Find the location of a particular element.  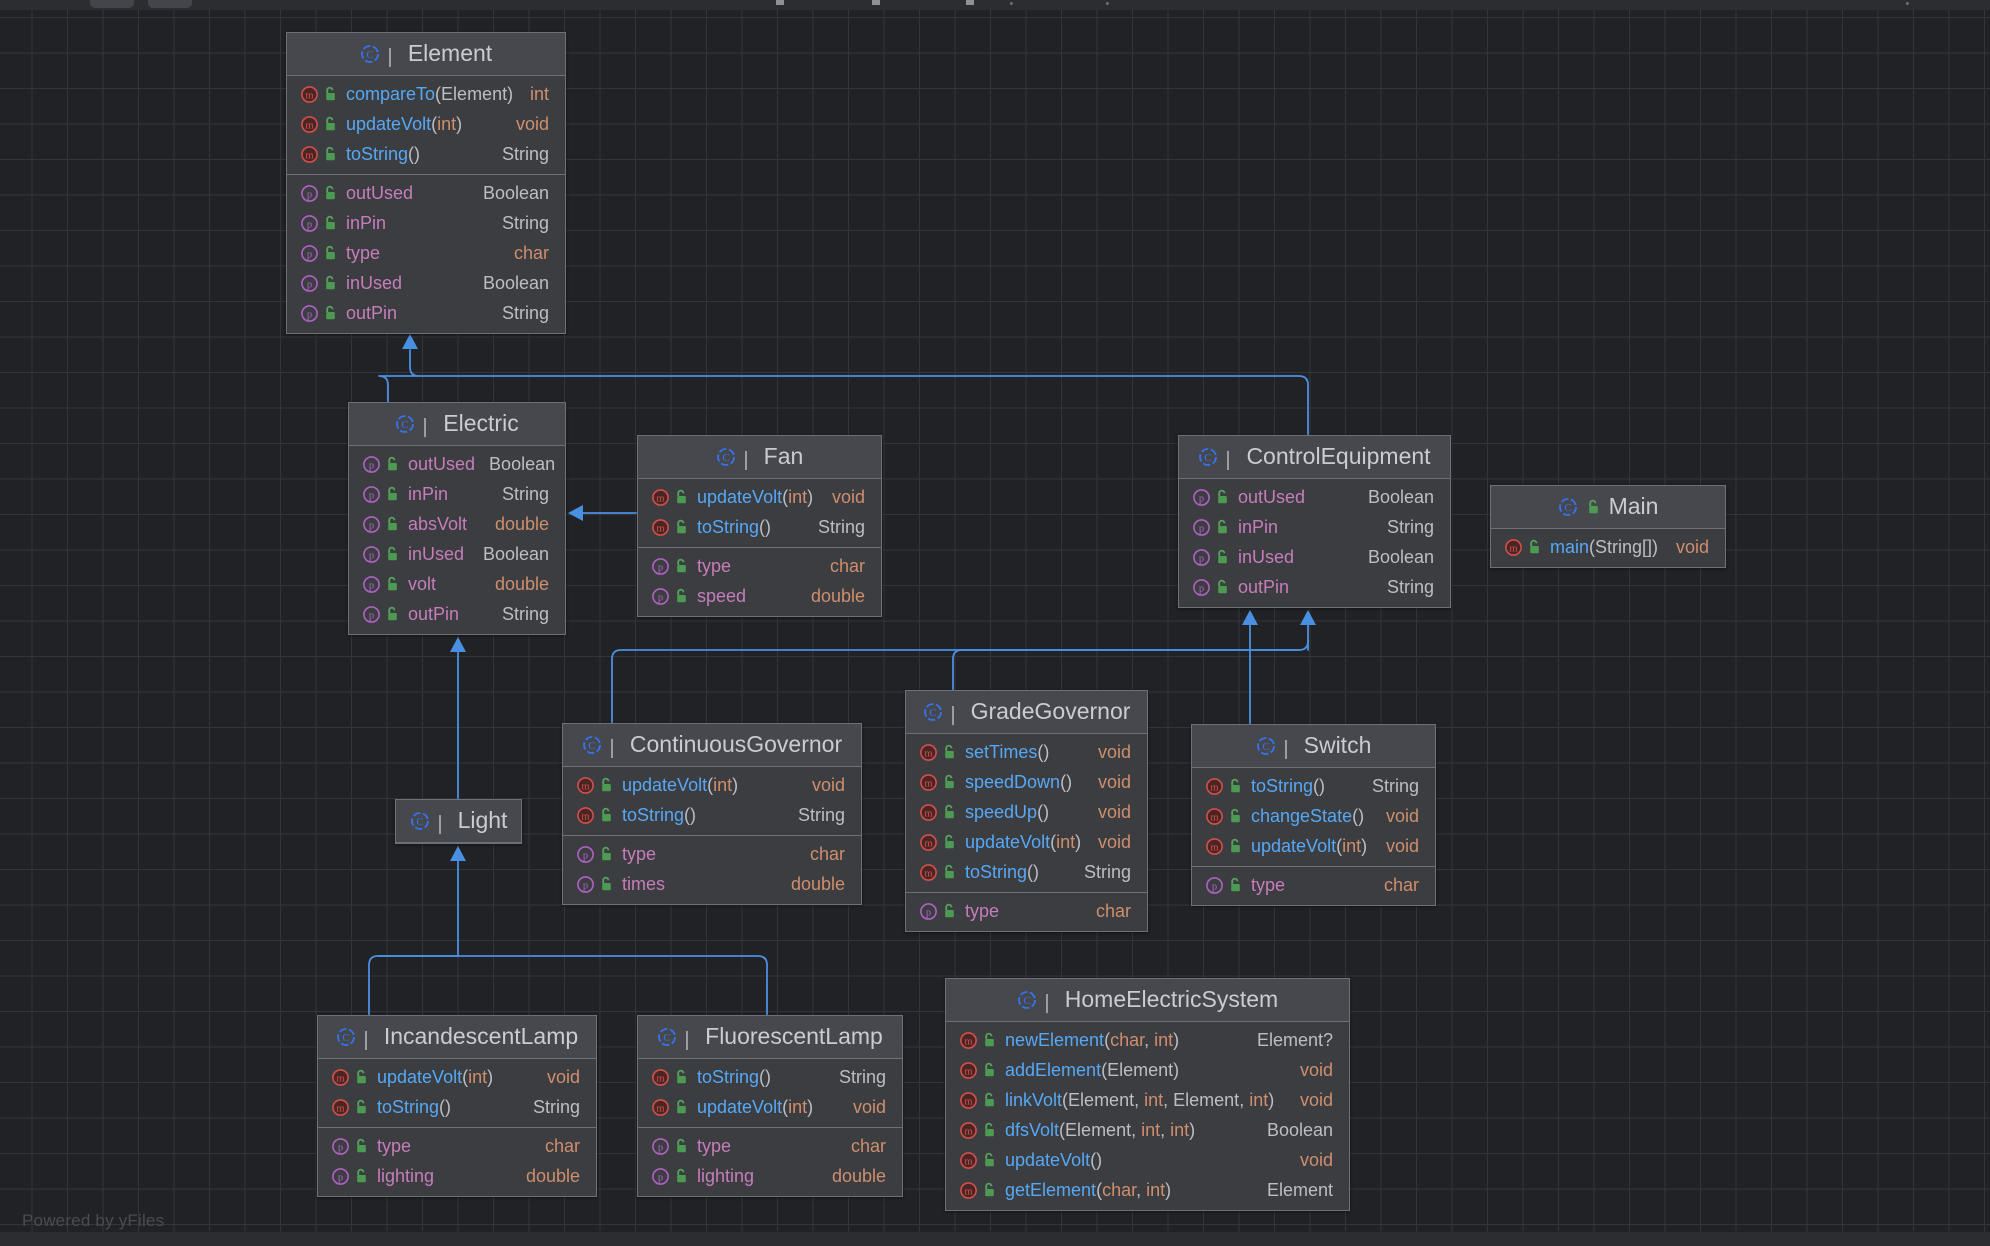

class-member: m main (String[]) void is located at coordinates (1608, 547).